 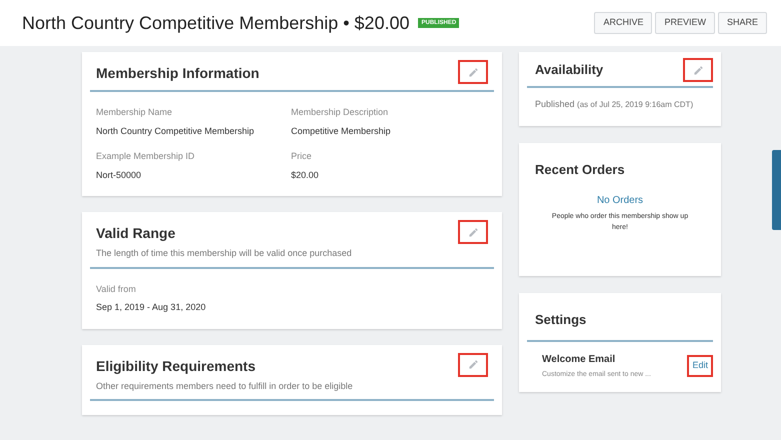 What do you see at coordinates (136, 233) in the screenshot?
I see `card-title: Valid Range` at bounding box center [136, 233].